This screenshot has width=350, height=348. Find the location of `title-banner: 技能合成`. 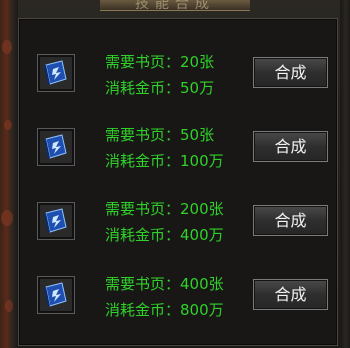

title-banner: 技能合成 is located at coordinates (175, 6).